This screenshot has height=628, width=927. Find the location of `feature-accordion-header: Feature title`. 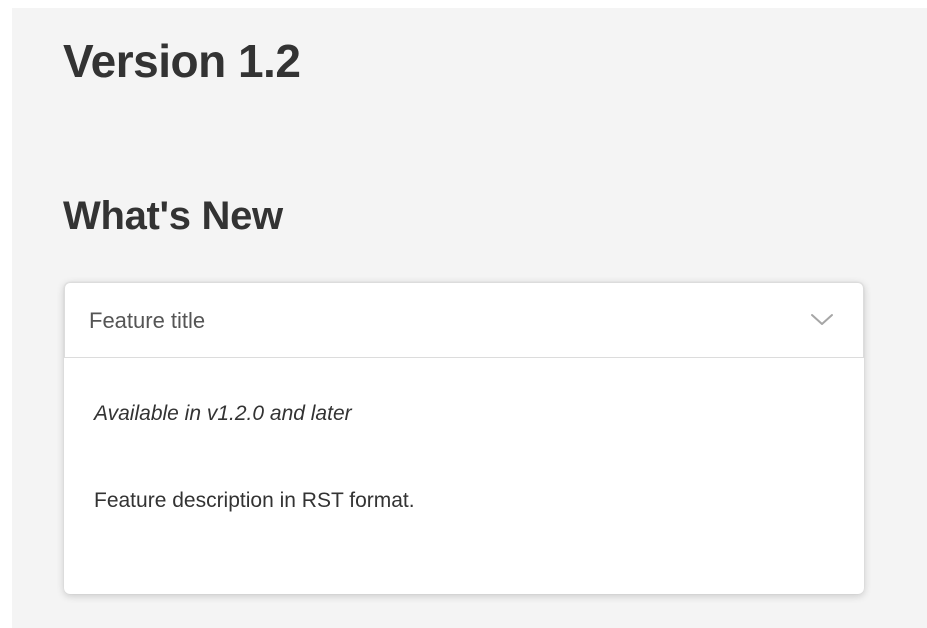

feature-accordion-header: Feature title is located at coordinates (464, 320).